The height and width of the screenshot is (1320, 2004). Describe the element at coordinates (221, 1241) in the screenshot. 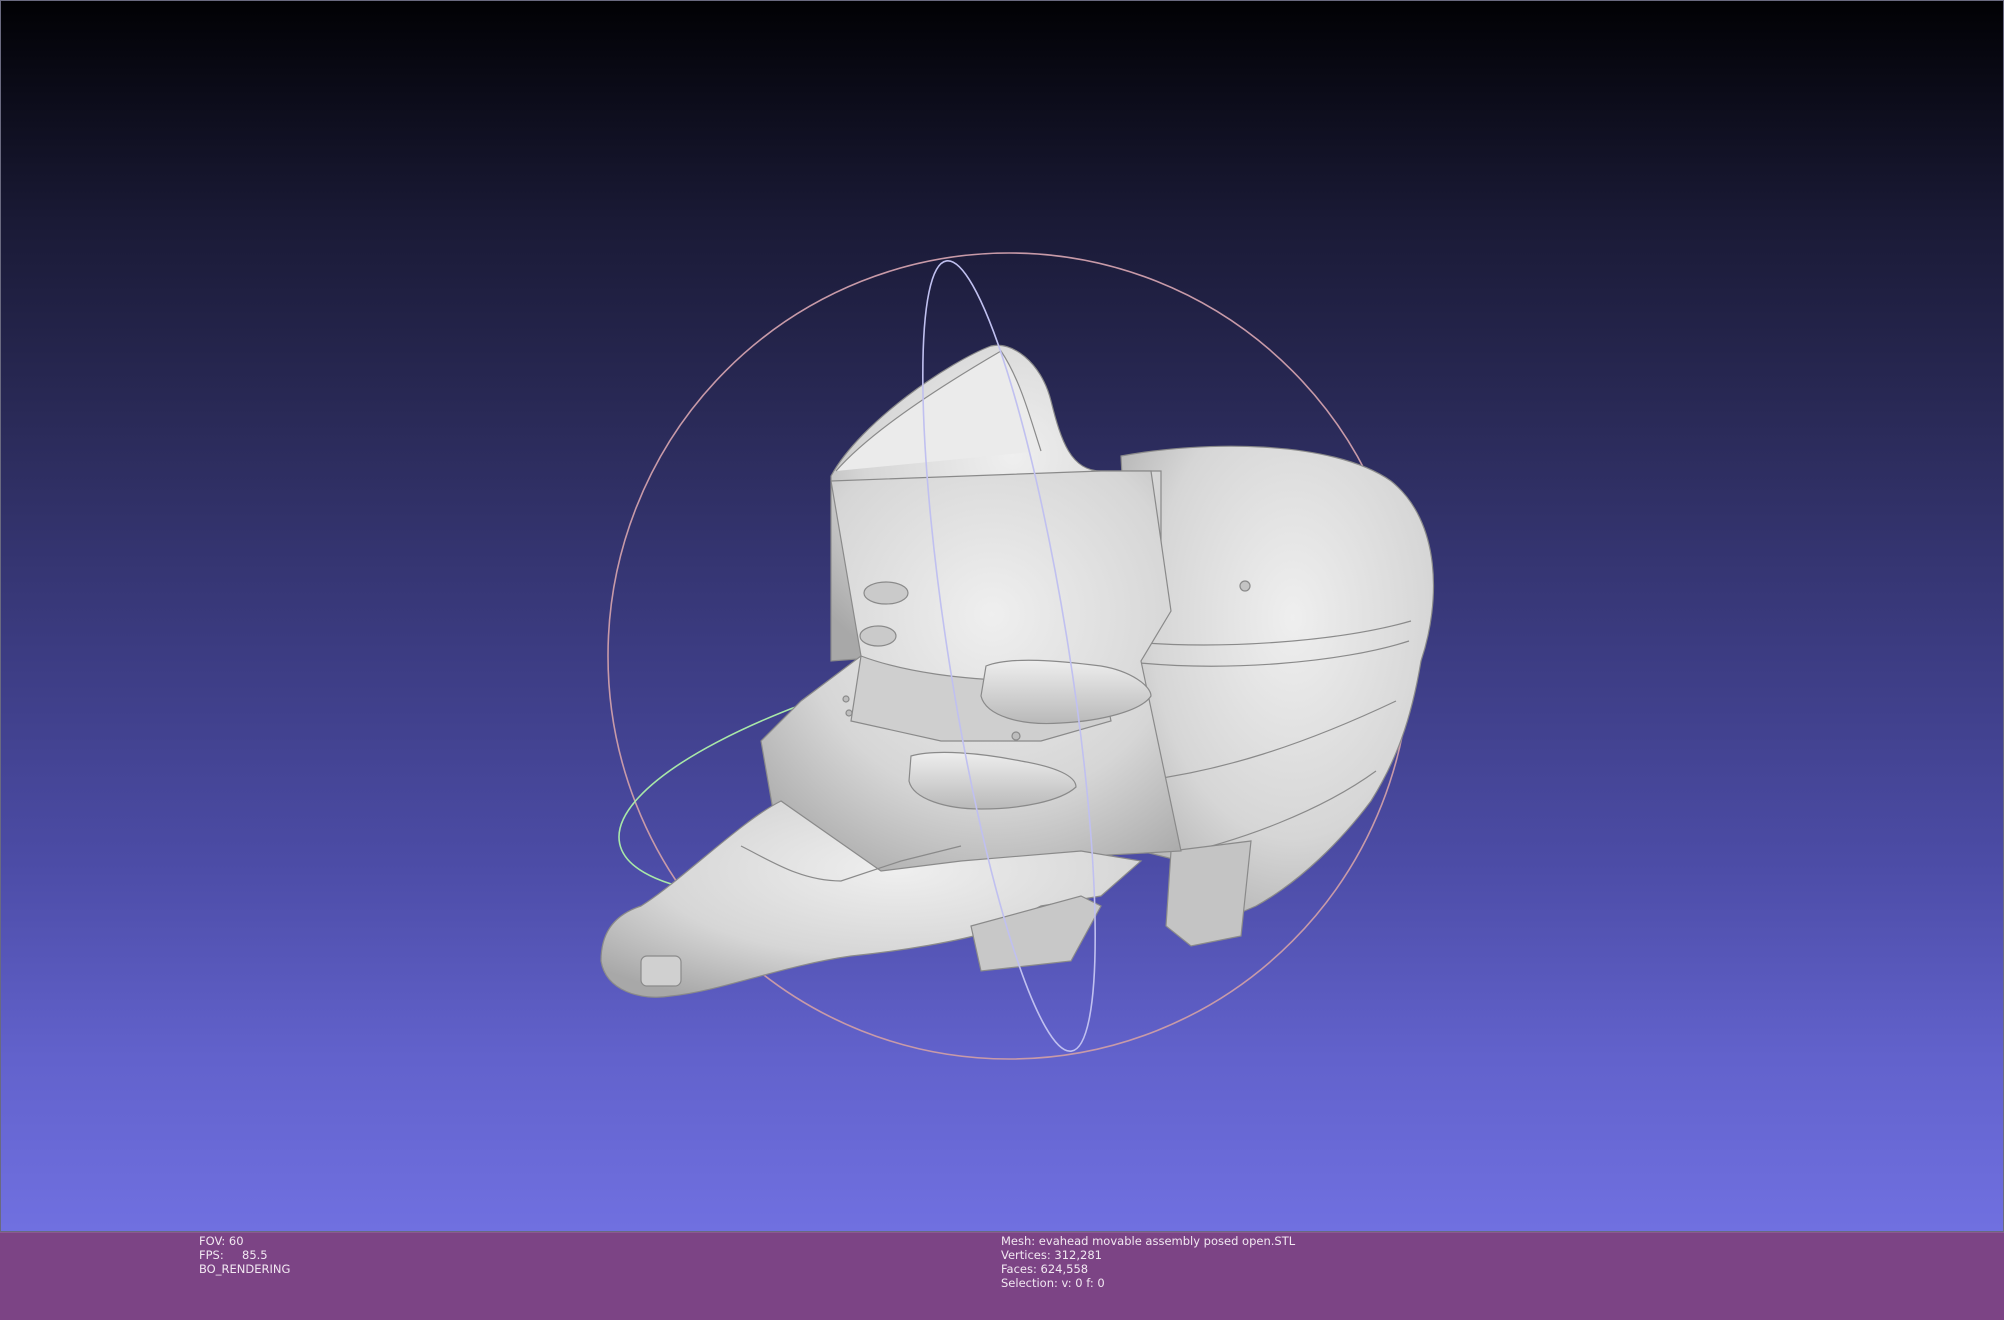

I see `fov-label: FOV: 60` at that location.